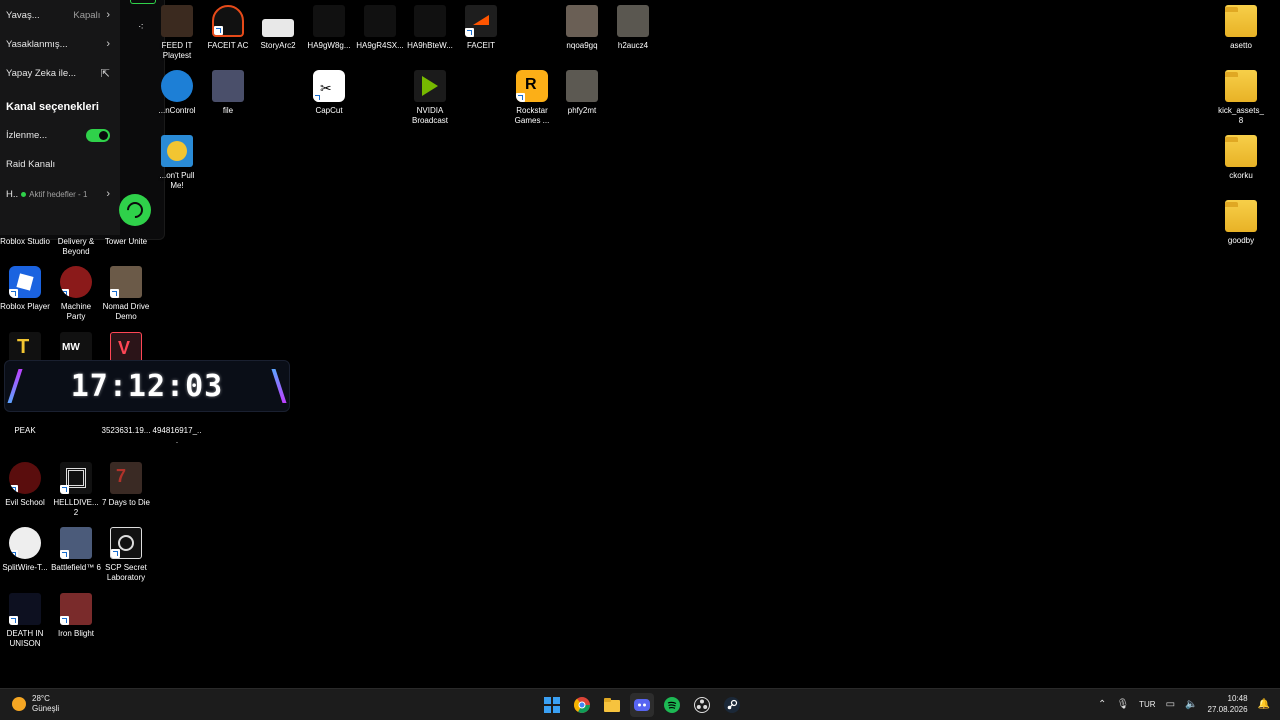  I want to click on desktop-icon-nvidia-broadcast: NVIDIA Broadcast, so click(430, 98).